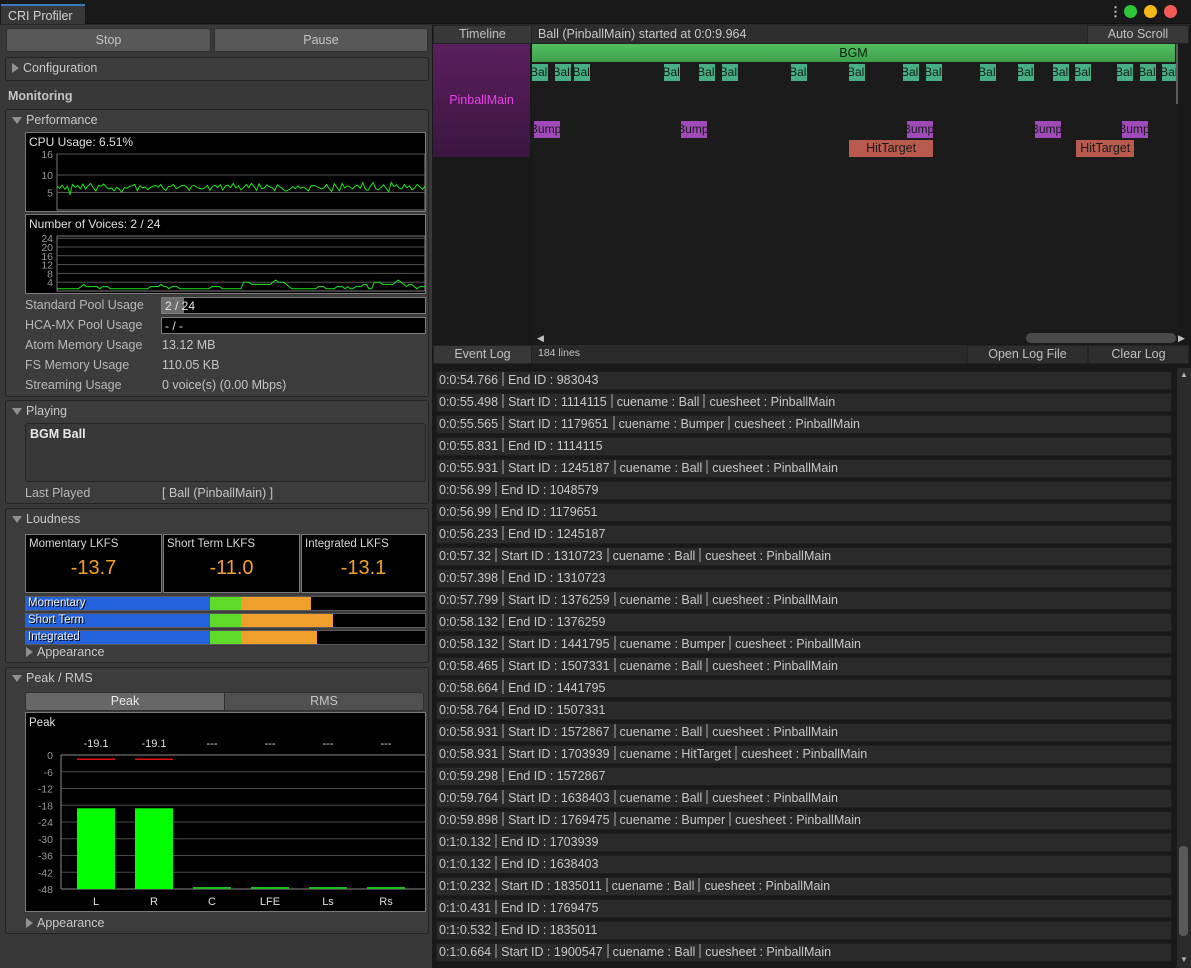  I want to click on track-label-pinballmain: PinballMain, so click(481, 100).